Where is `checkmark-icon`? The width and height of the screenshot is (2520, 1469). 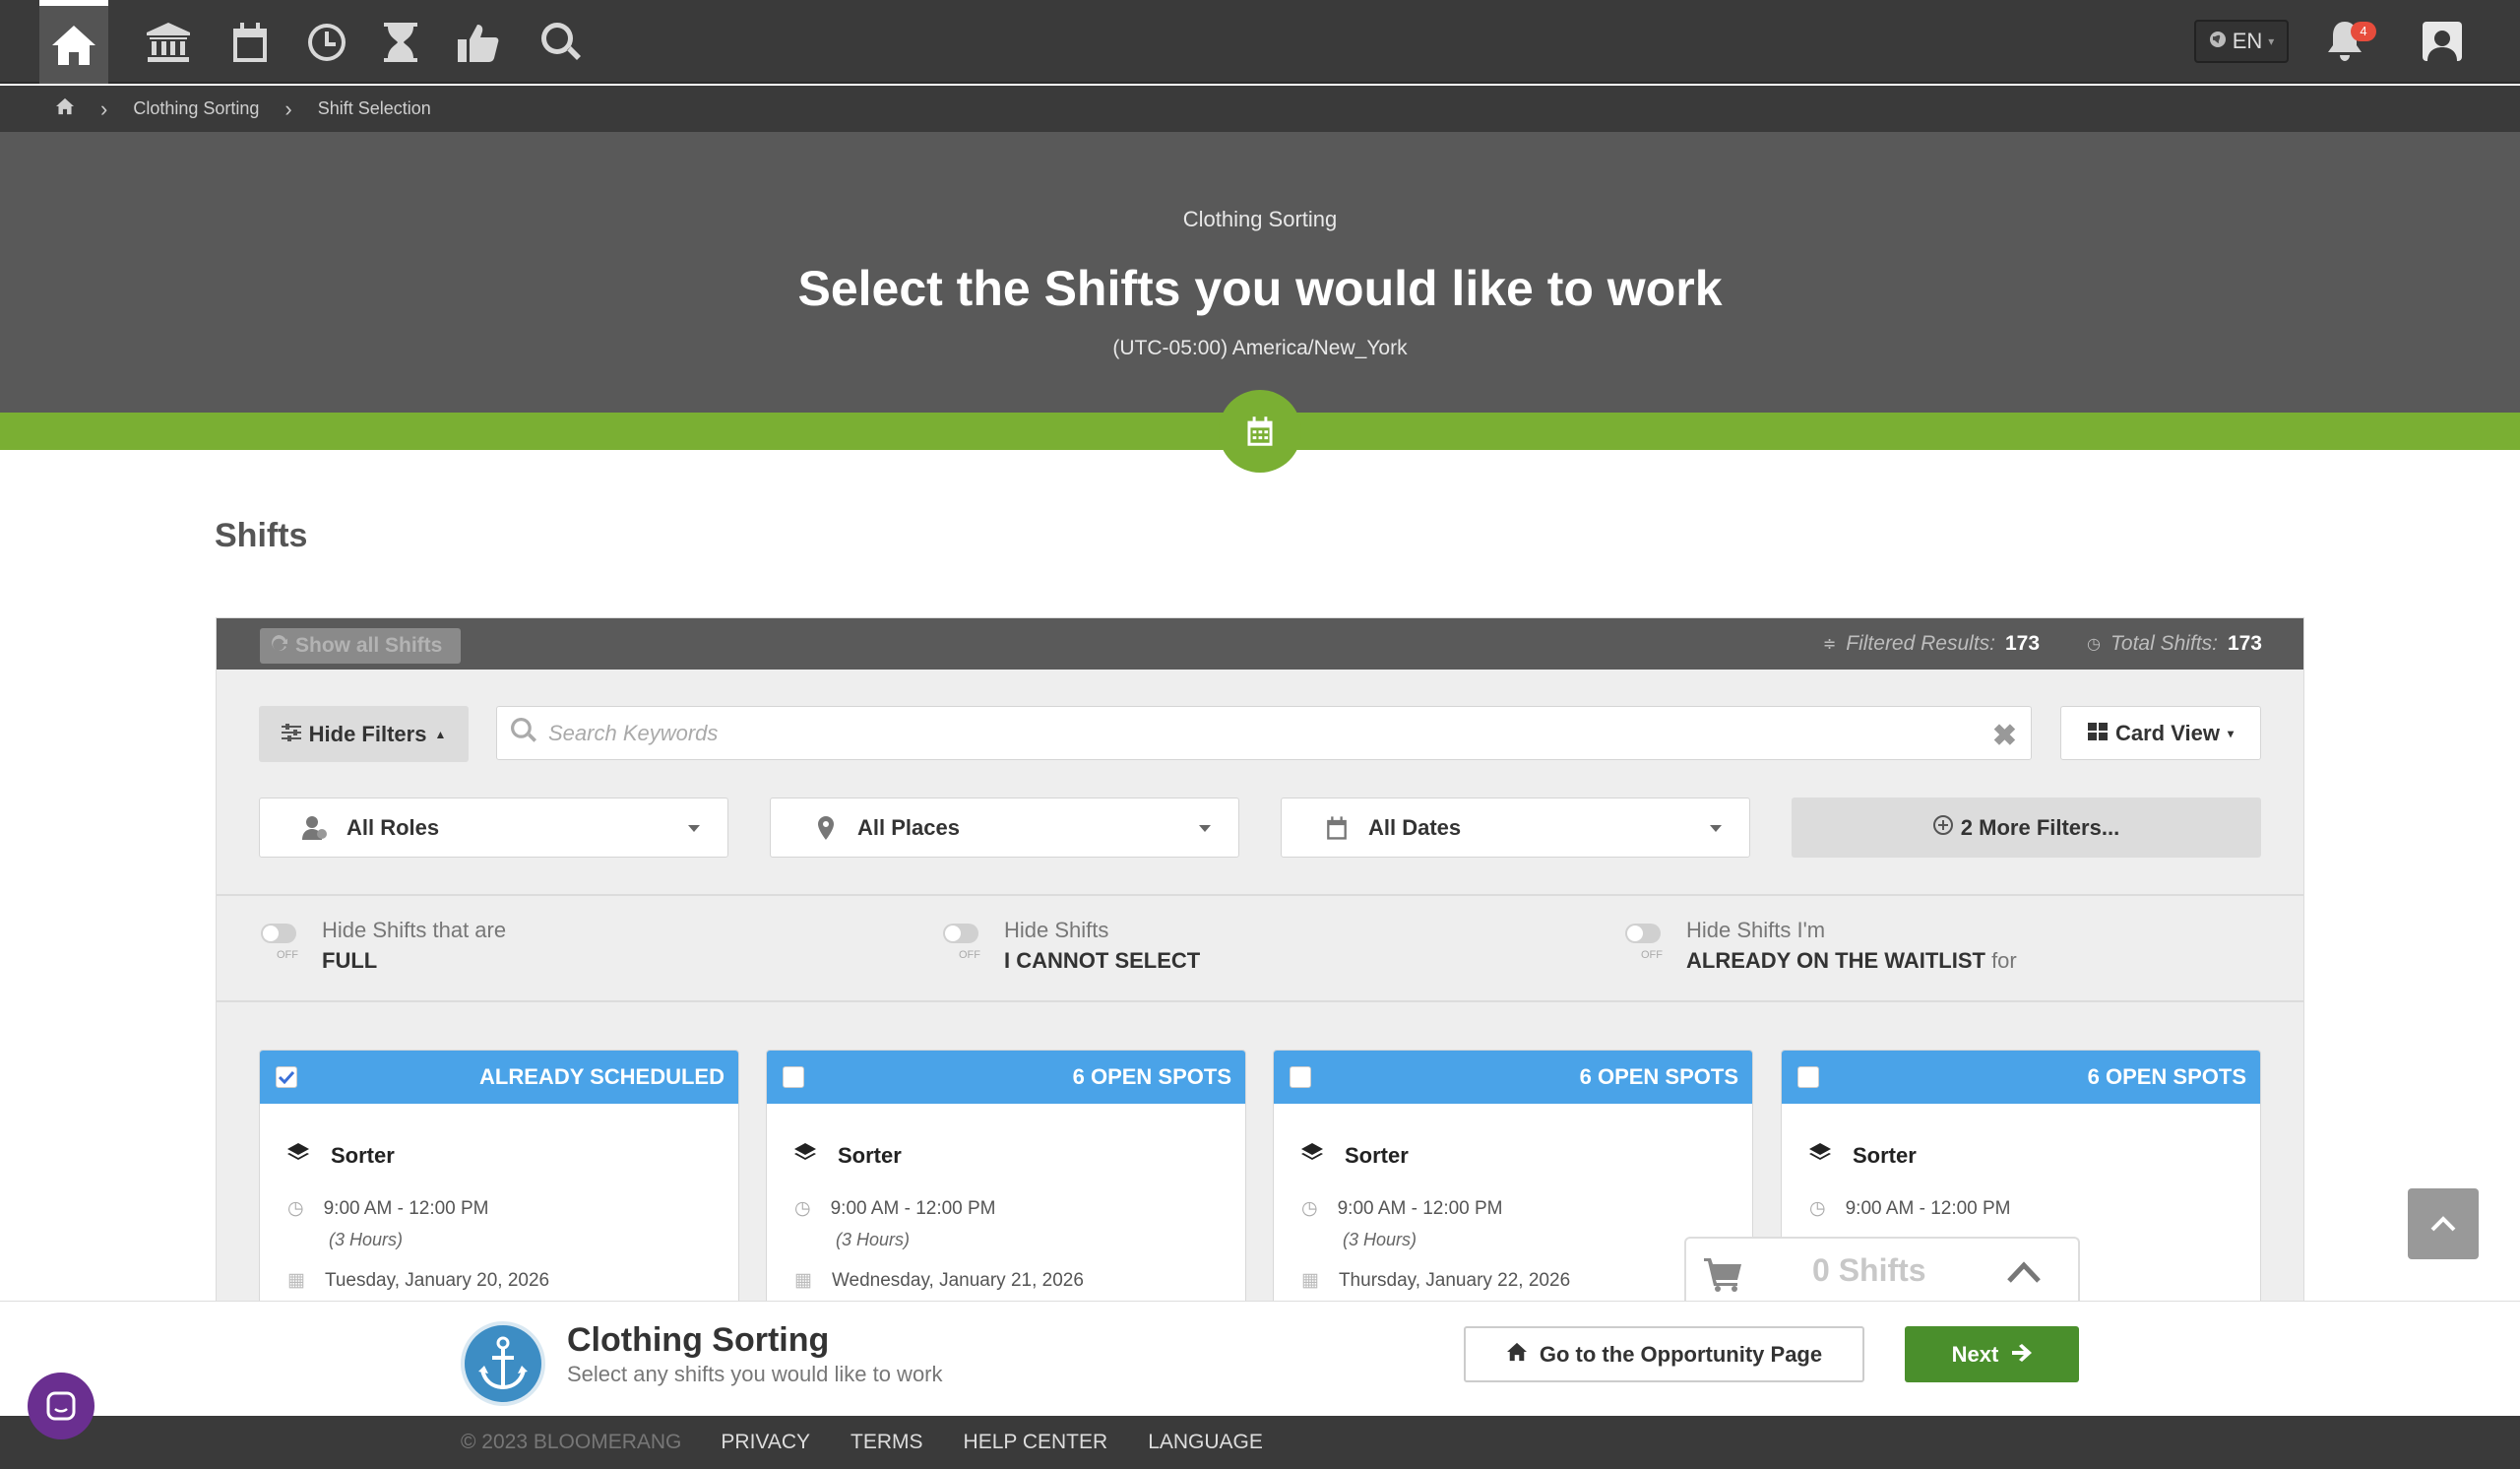 checkmark-icon is located at coordinates (286, 1077).